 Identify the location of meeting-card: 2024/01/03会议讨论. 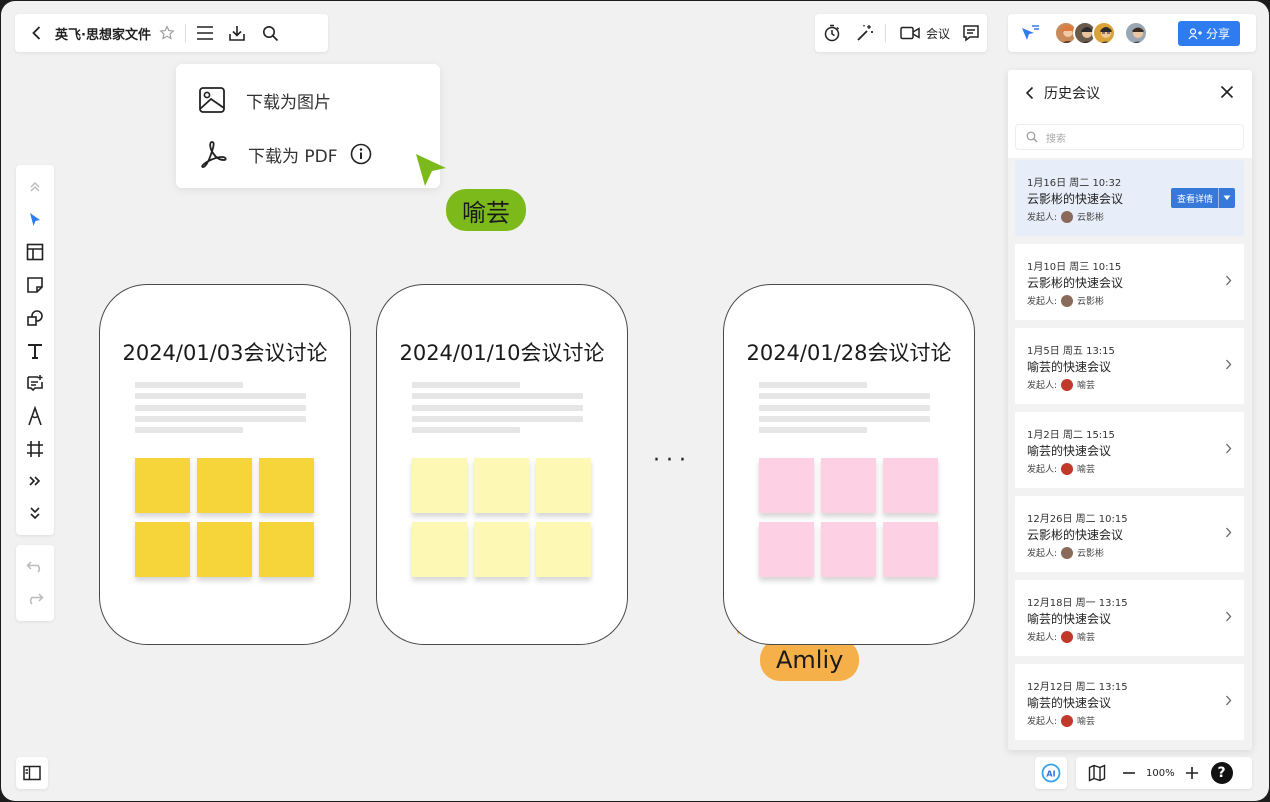
(225, 464).